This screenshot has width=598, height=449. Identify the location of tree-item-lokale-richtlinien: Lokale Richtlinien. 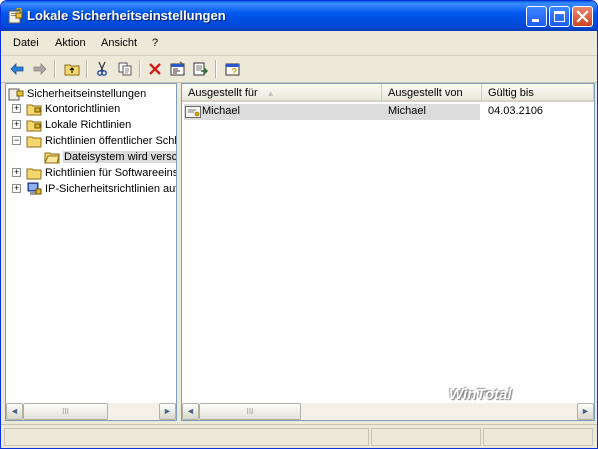
(78, 125).